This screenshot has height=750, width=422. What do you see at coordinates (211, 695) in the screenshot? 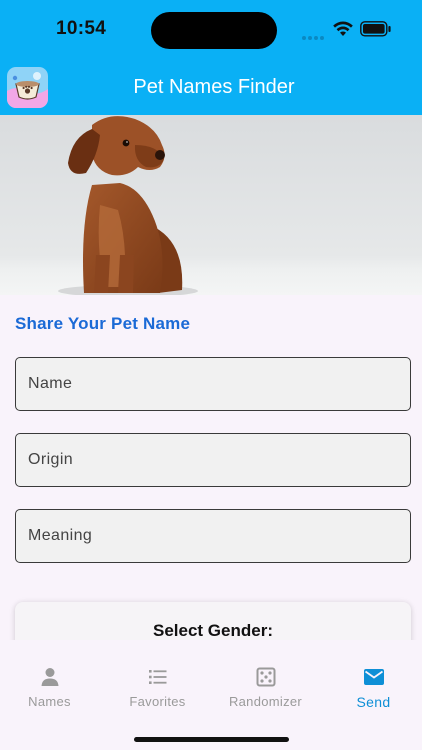
I see `tab-bar: Names Favorites Randomizer Send` at bounding box center [211, 695].